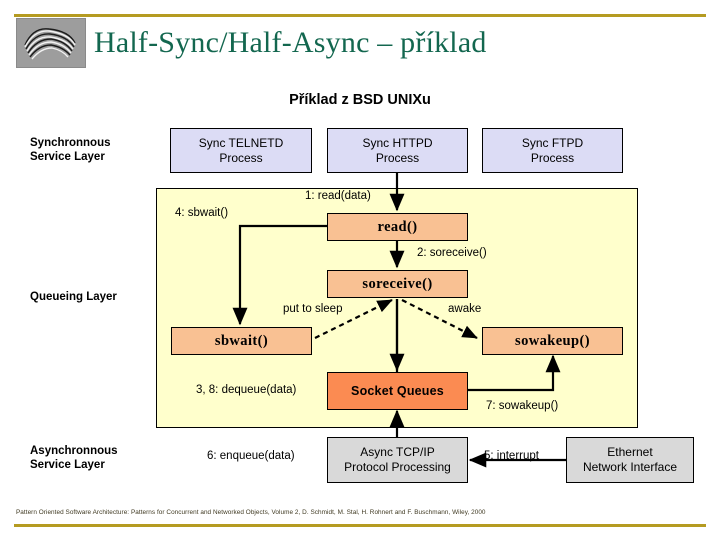 The height and width of the screenshot is (540, 720). I want to click on box-async-tcpip-text: Async TCP/IP Protocol Processing, so click(397, 460).